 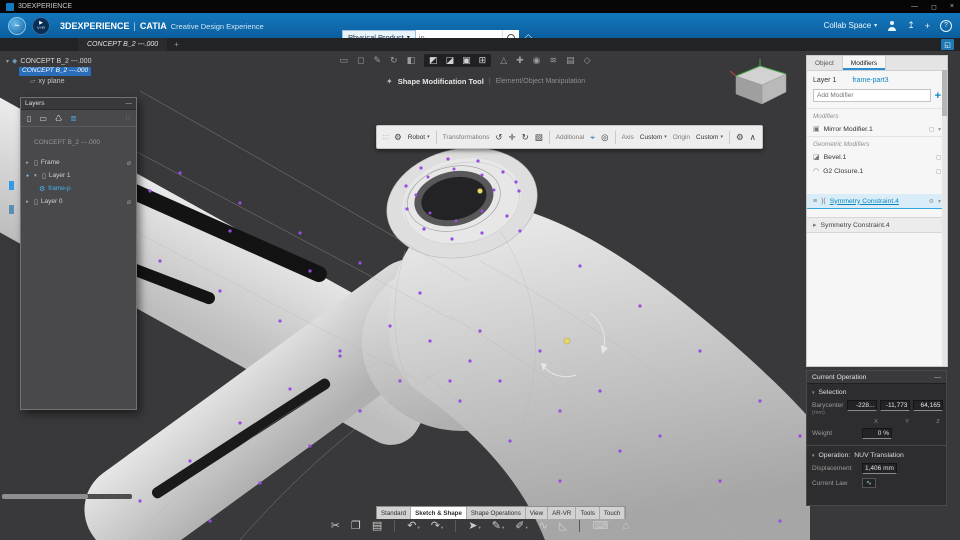 What do you see at coordinates (563, 525) in the screenshot?
I see `measure-tool-button: ◺` at bounding box center [563, 525].